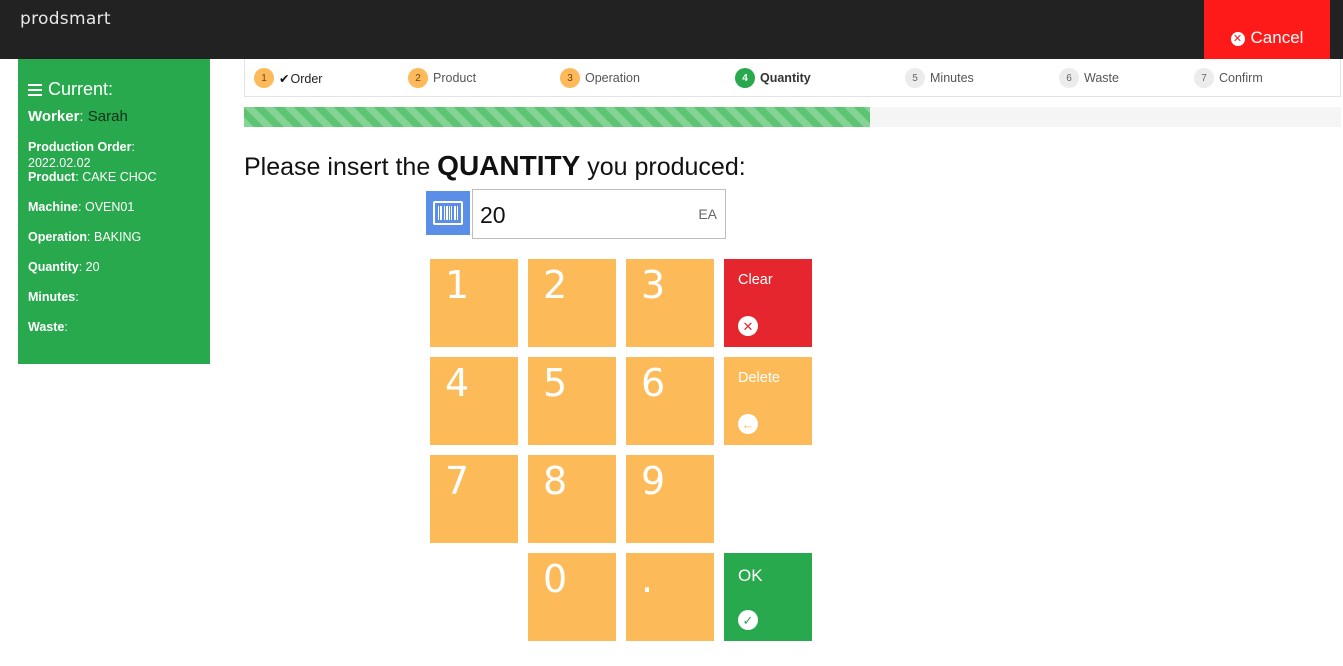  What do you see at coordinates (670, 401) in the screenshot?
I see `key-6: 6` at bounding box center [670, 401].